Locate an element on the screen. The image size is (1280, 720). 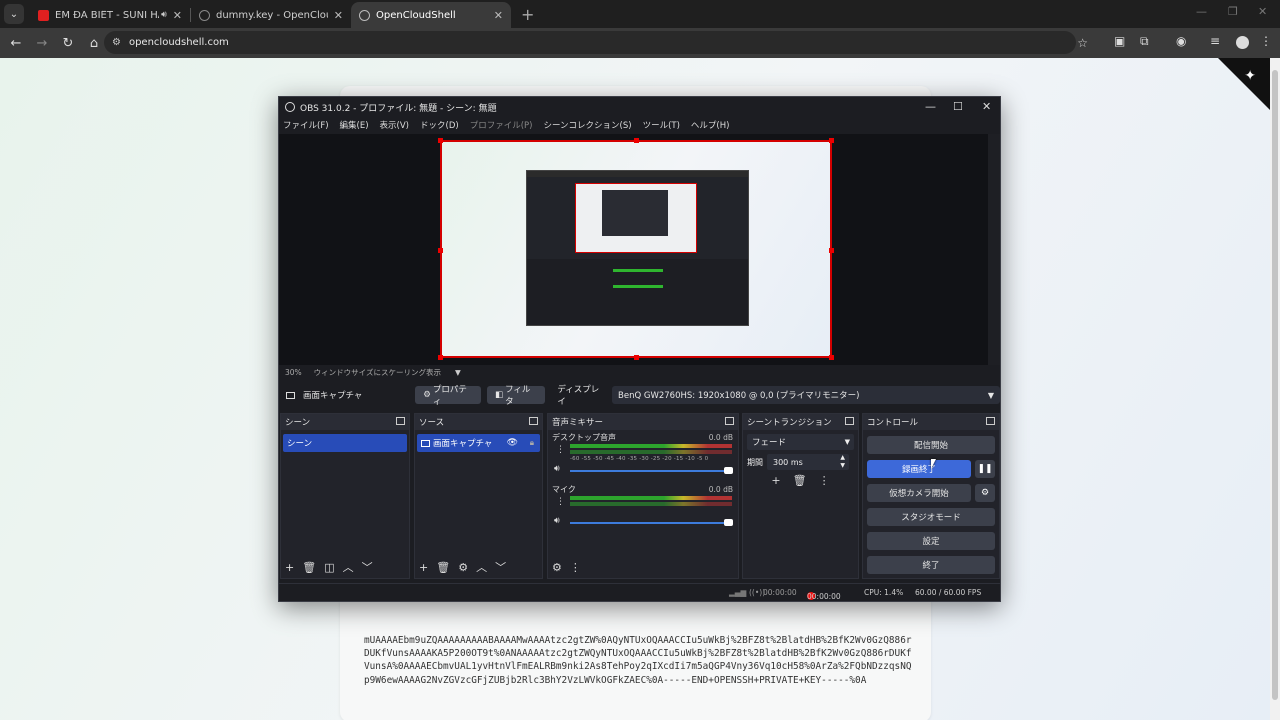
tab-search-chevron-icon: ⌄ is located at coordinates (14, 14).